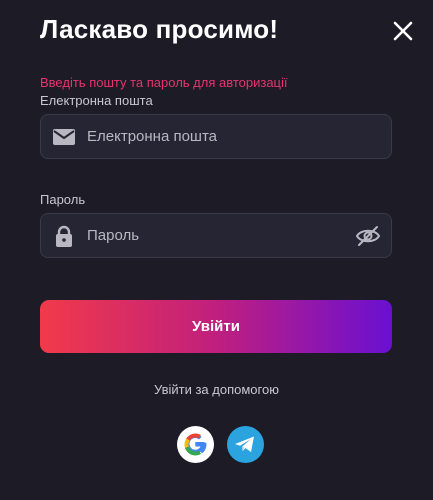 The width and height of the screenshot is (433, 500). I want to click on telegram-icon, so click(244, 444).